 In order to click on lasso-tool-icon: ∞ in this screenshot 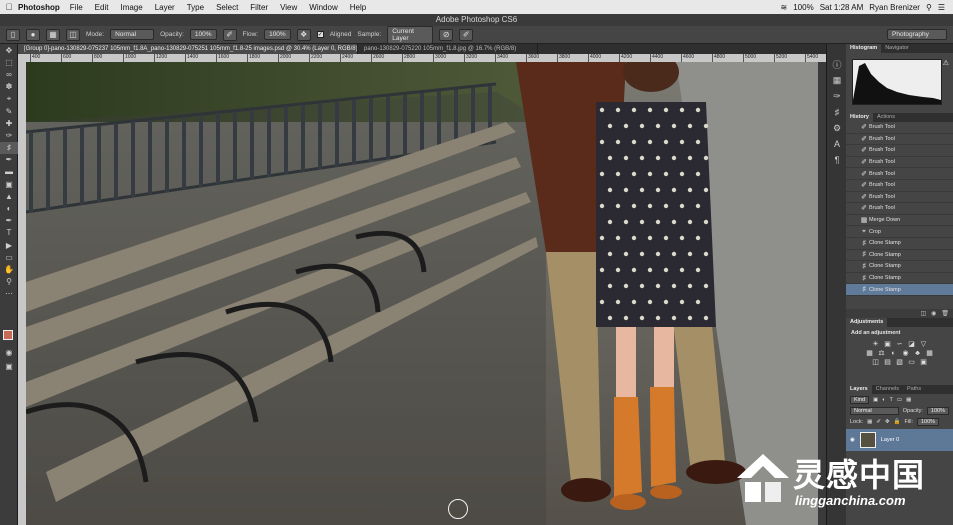, I will do `click(9, 74)`.